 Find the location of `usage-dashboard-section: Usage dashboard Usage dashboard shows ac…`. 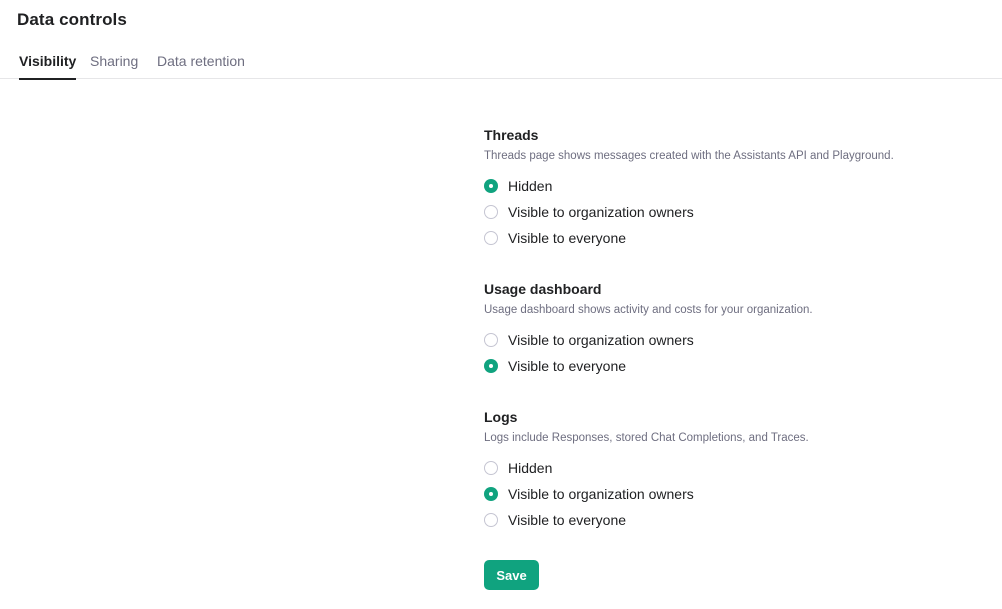

usage-dashboard-section: Usage dashboard Usage dashboard shows ac… is located at coordinates (734, 329).